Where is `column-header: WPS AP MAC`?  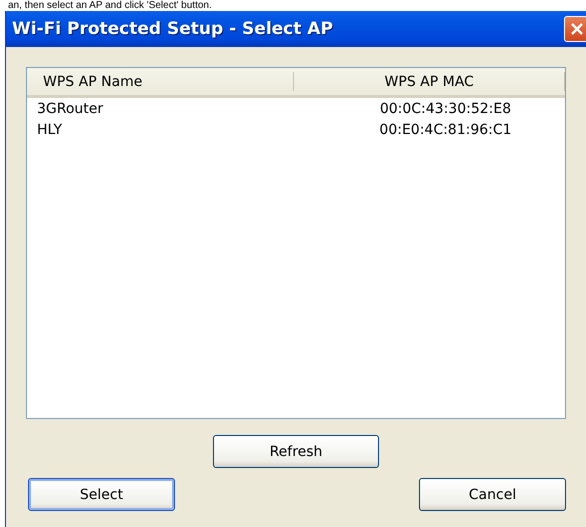
column-header: WPS AP MAC is located at coordinates (429, 81).